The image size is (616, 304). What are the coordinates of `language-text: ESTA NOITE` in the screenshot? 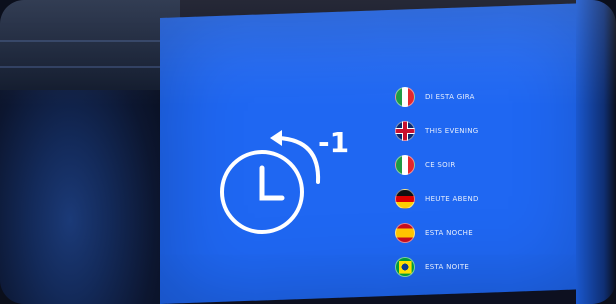 It's located at (447, 267).